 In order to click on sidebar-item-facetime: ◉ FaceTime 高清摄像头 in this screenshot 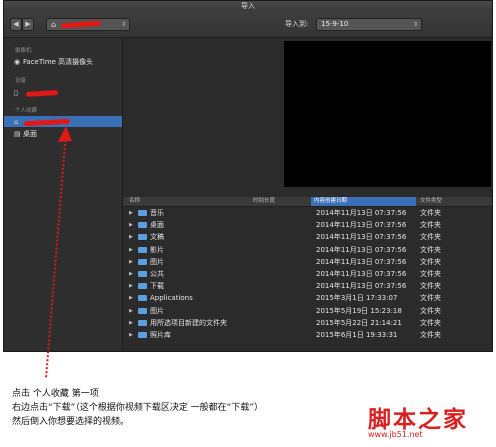, I will do `click(53, 62)`.